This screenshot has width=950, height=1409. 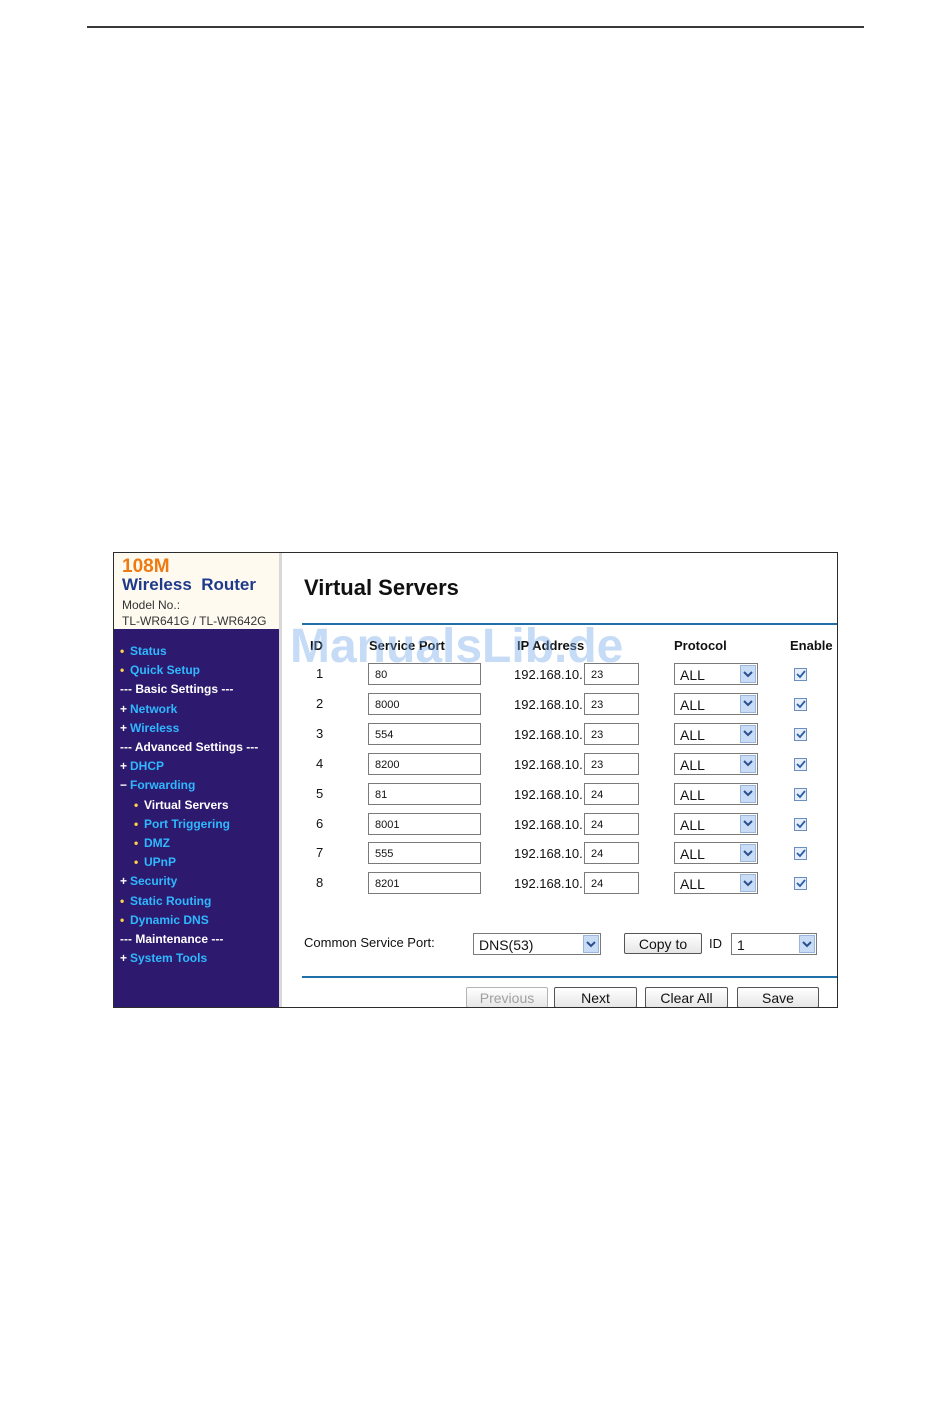 I want to click on service-port-input: 8201, so click(x=424, y=883).